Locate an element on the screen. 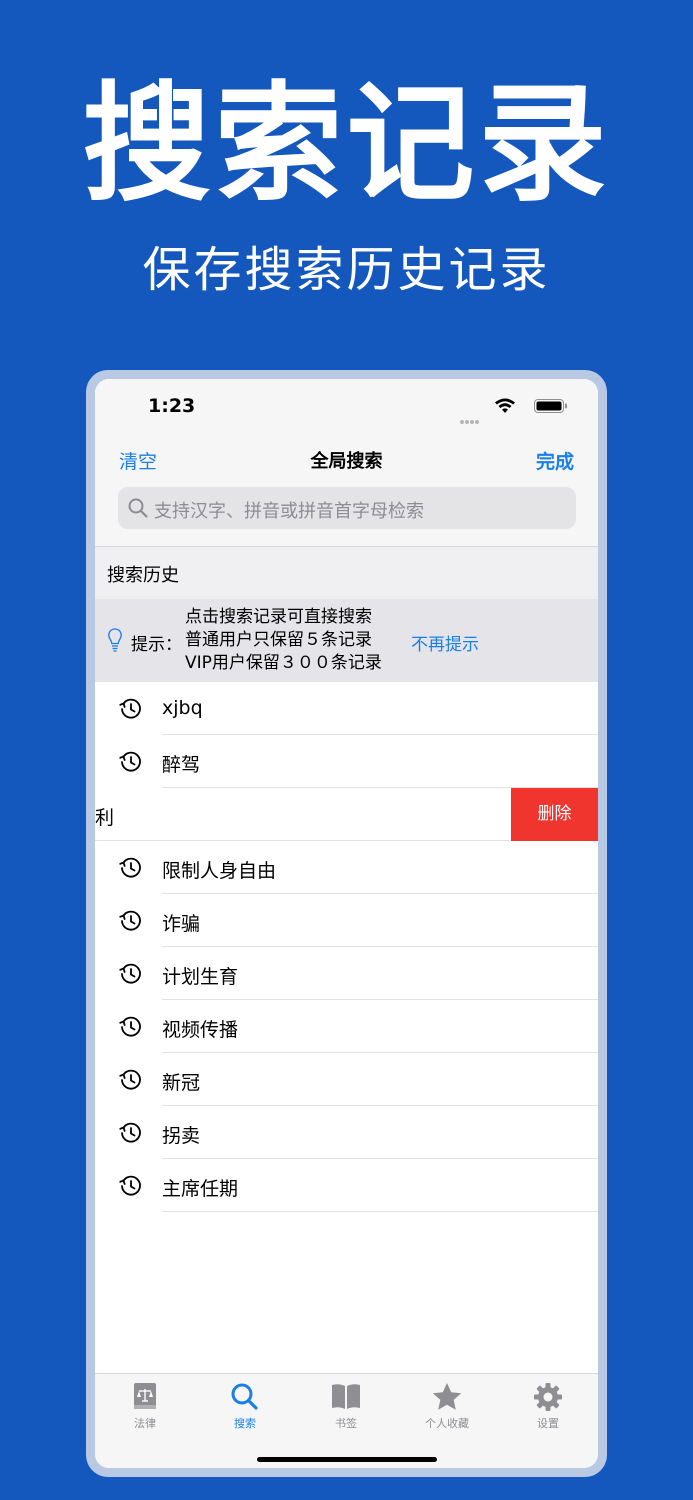  tab-bookmarks: 书签 is located at coordinates (346, 1410).